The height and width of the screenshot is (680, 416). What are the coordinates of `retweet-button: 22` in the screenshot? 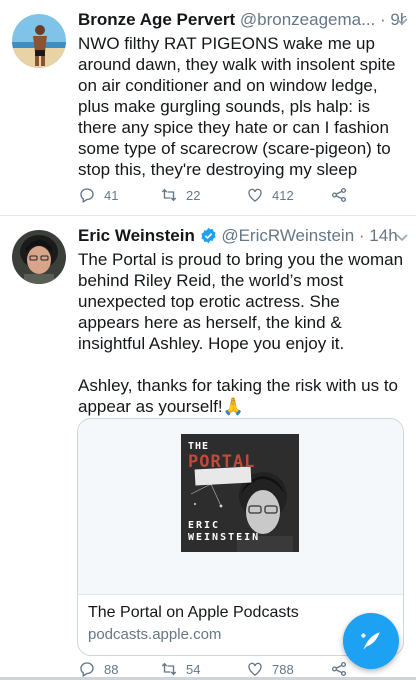 It's located at (180, 195).